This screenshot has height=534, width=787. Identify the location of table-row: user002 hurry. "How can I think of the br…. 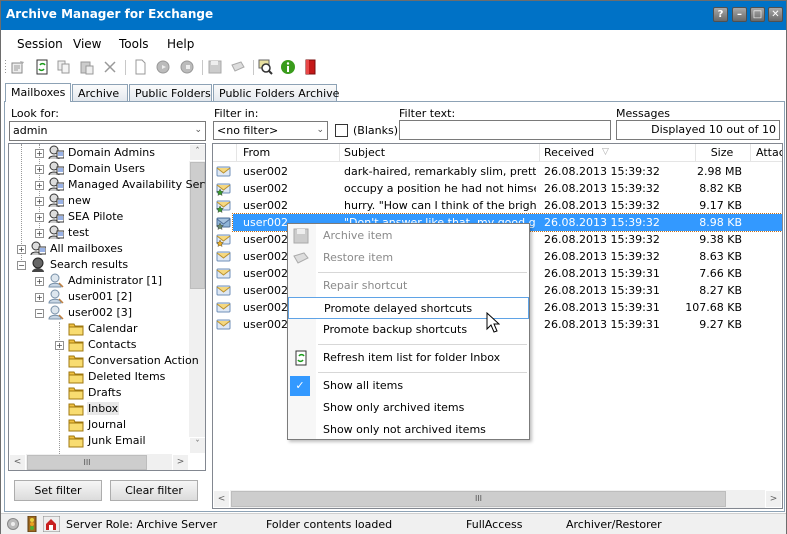
(497, 205).